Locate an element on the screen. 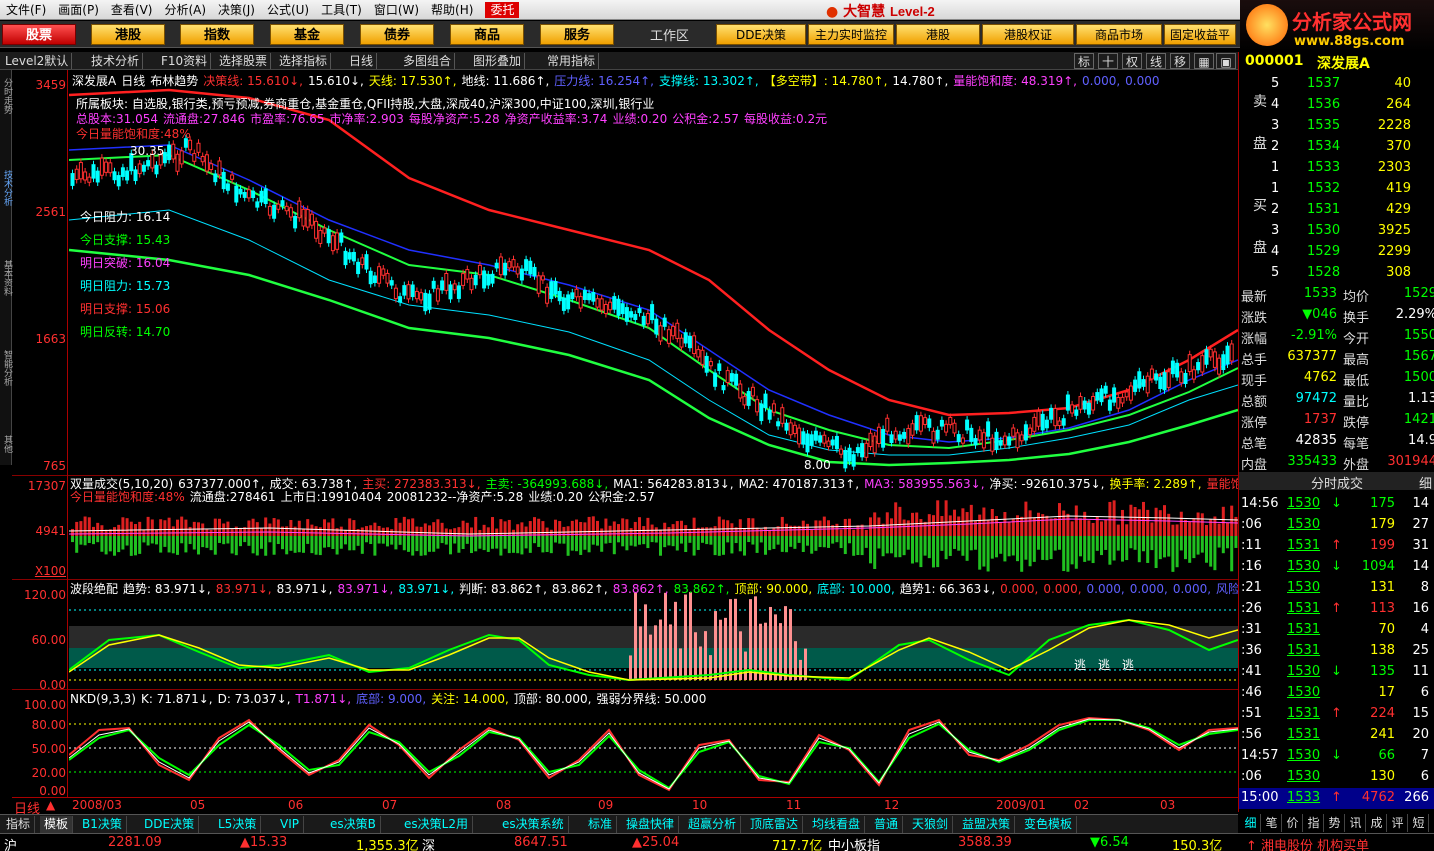 The image size is (1434, 851). template-tab: 超赢分析 is located at coordinates (713, 824).